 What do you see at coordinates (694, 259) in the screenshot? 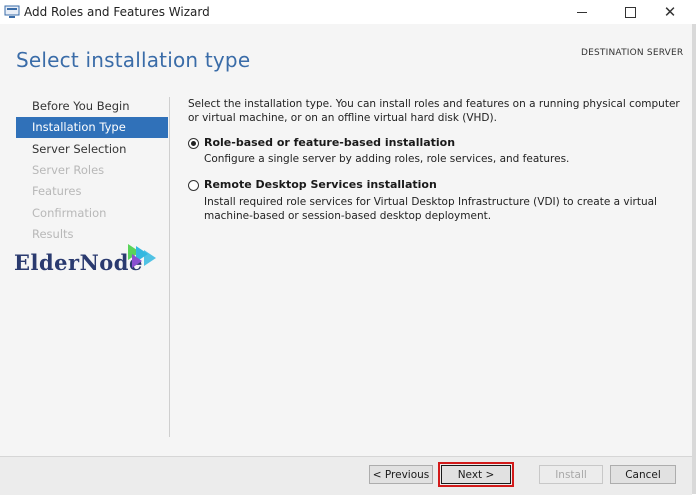
I see `window-edge` at bounding box center [694, 259].